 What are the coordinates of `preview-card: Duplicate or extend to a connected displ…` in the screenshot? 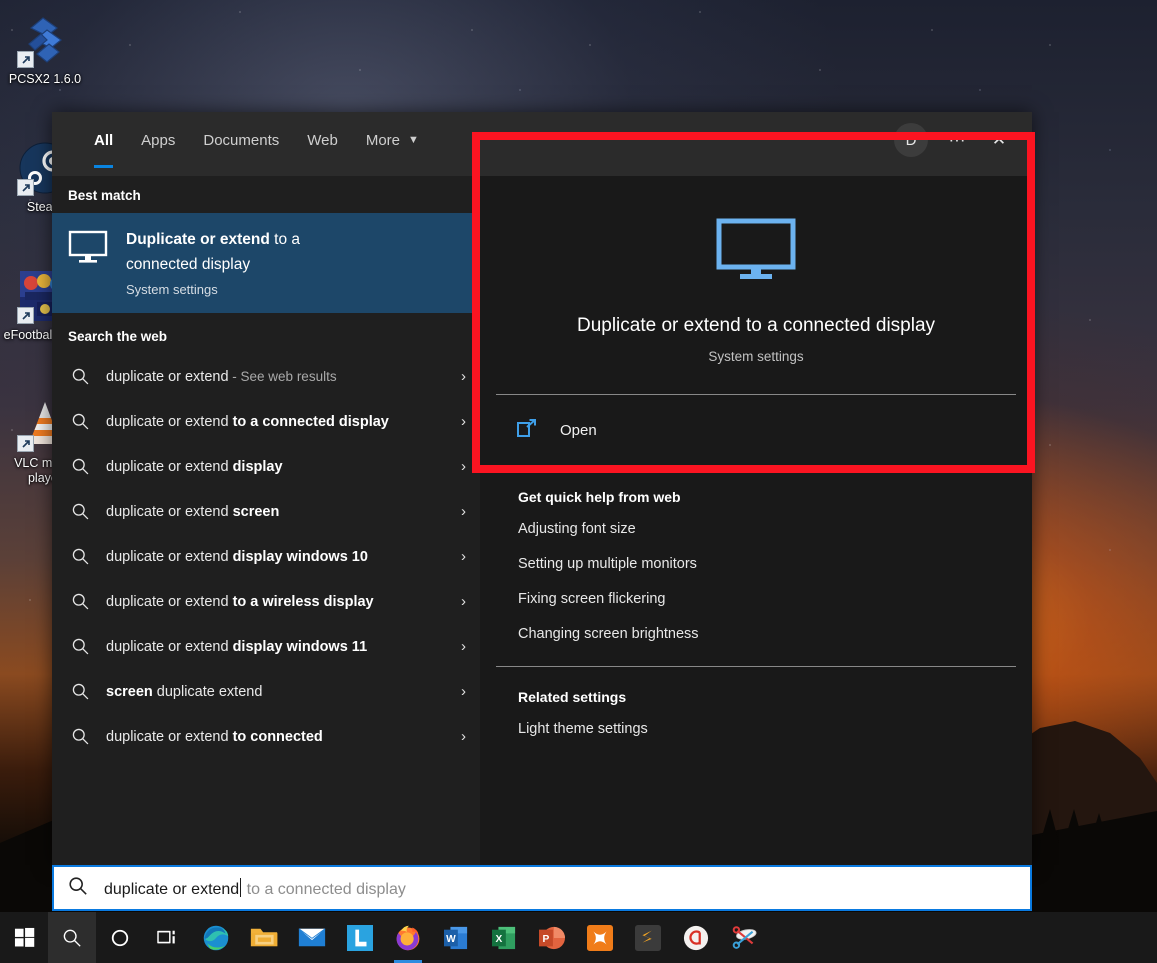 It's located at (756, 285).